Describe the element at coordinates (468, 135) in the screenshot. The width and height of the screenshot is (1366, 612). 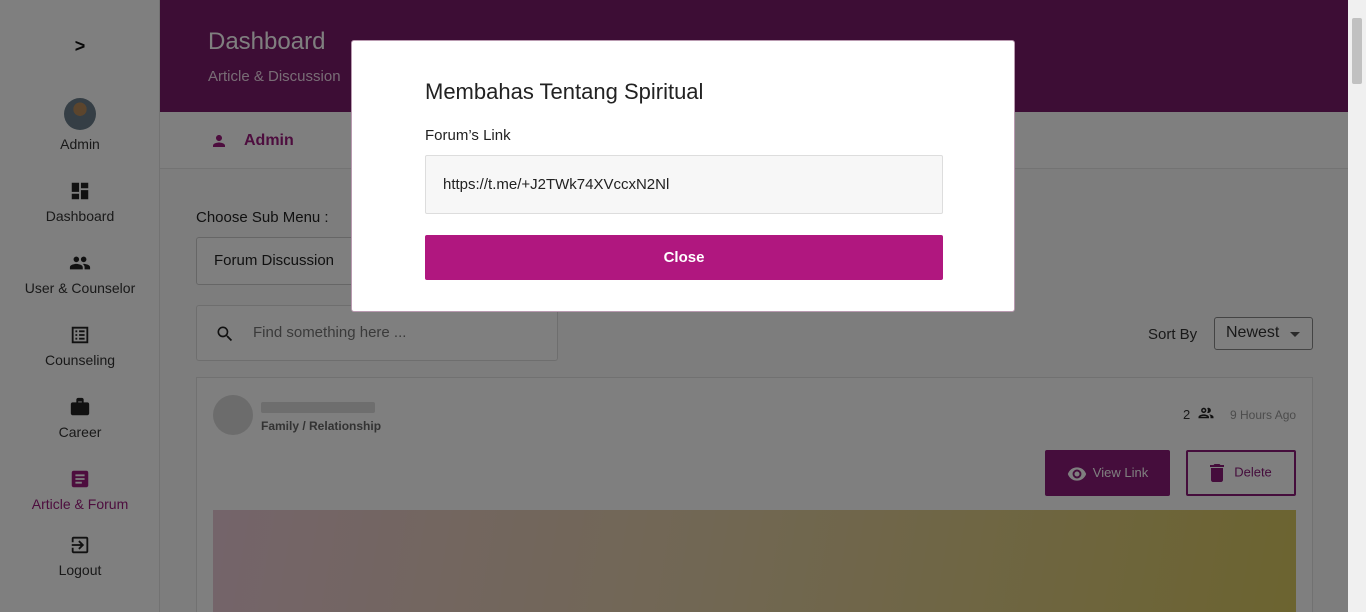
I see `forum-link-label: Forum’s Link` at that location.